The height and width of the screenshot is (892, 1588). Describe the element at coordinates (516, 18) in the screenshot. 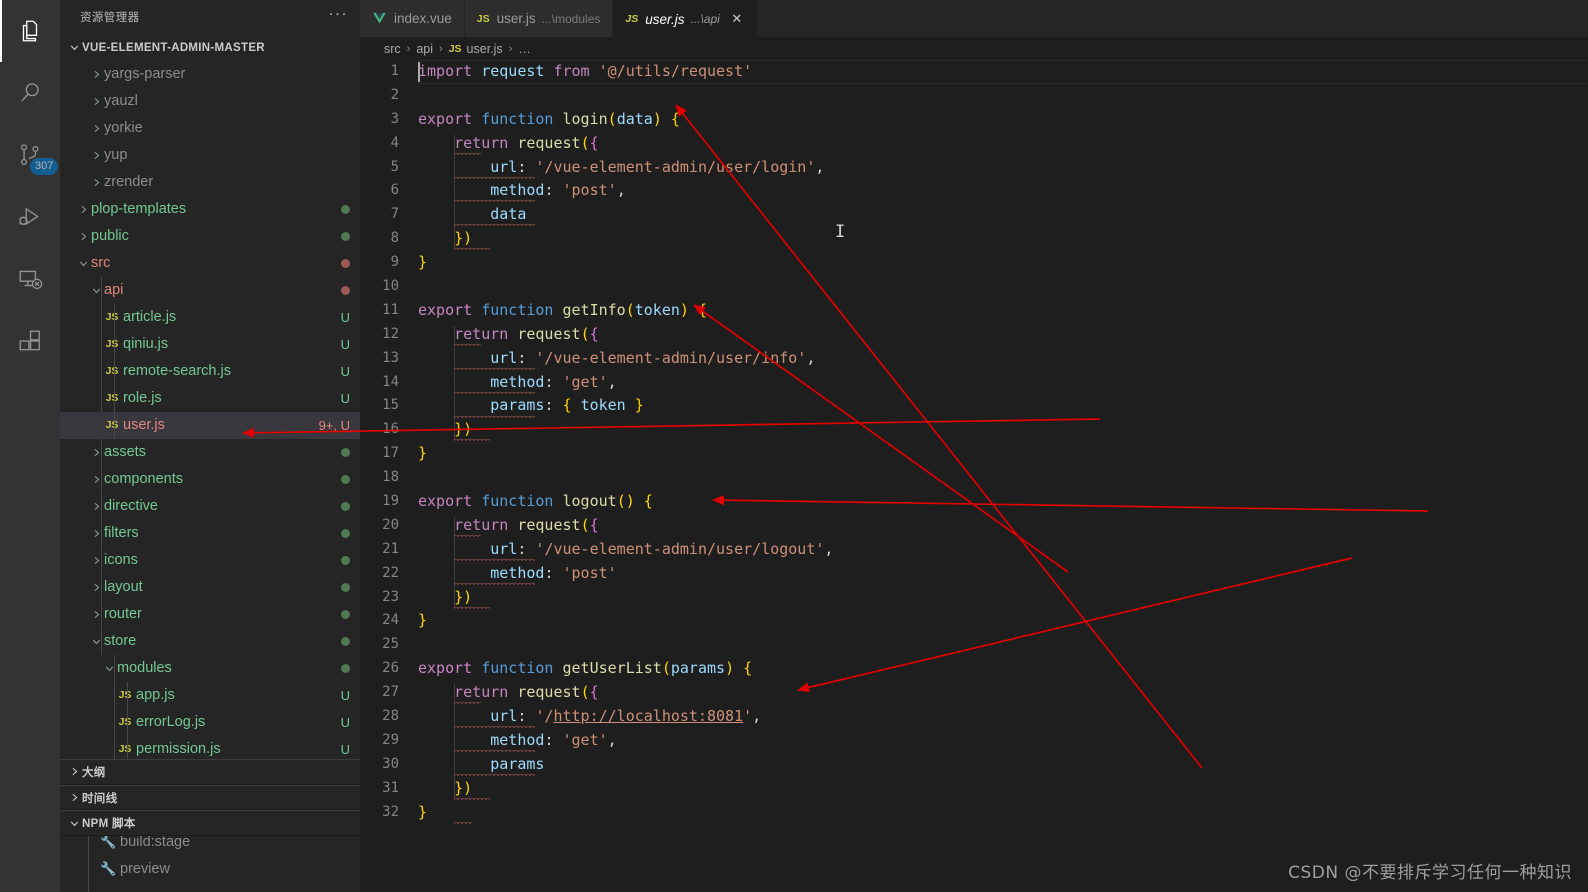

I see `tab-label: user.js` at that location.